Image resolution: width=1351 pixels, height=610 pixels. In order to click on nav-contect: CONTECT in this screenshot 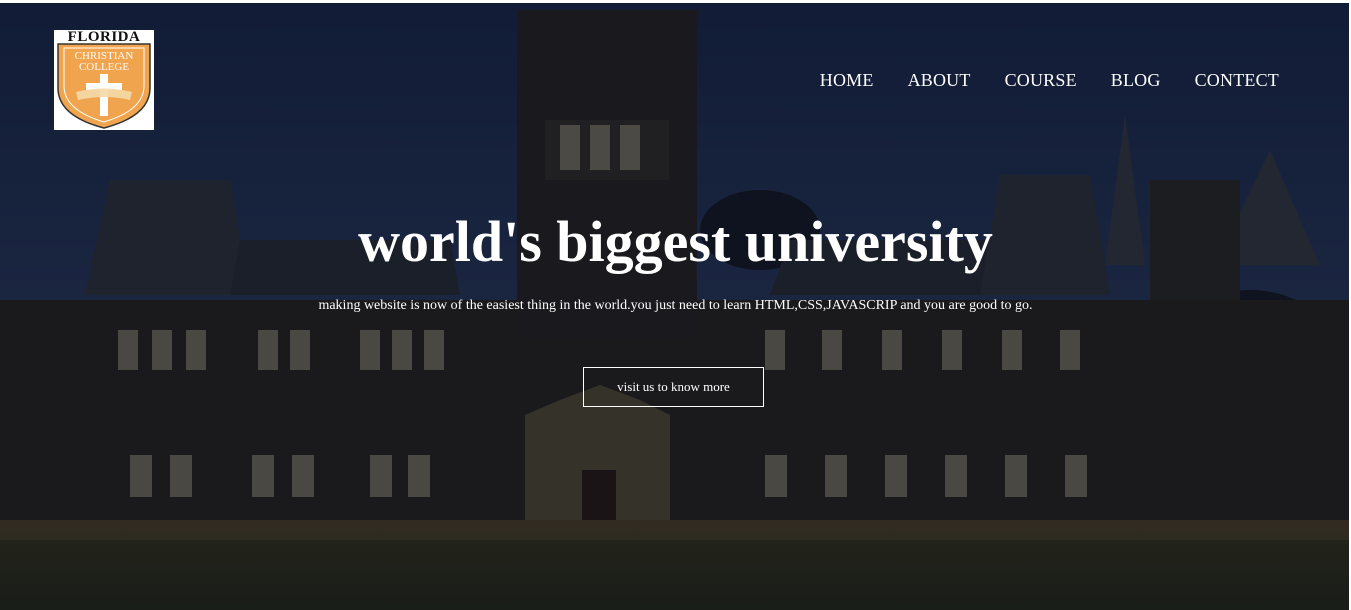, I will do `click(1237, 80)`.